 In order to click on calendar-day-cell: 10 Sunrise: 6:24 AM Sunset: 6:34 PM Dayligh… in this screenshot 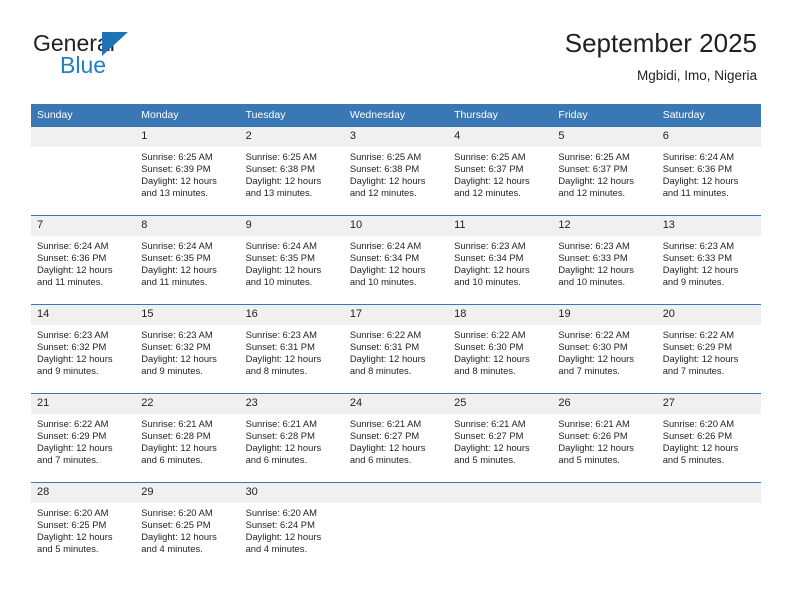, I will do `click(396, 260)`.